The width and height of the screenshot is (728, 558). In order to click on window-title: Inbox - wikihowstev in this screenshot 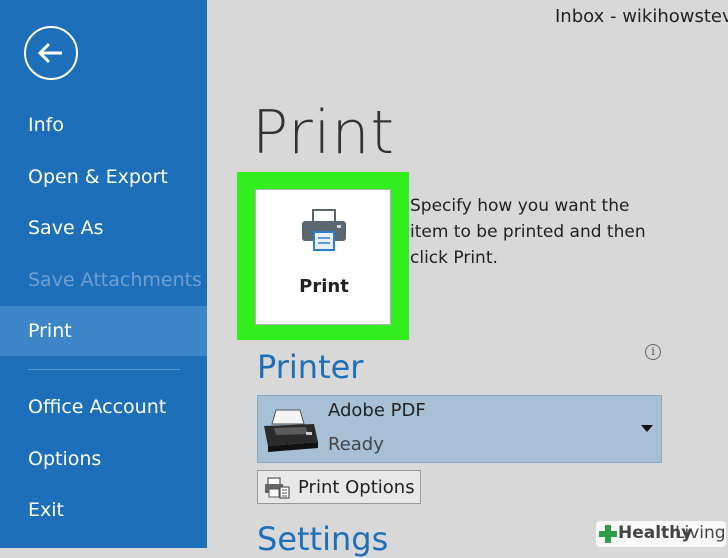, I will do `click(641, 16)`.